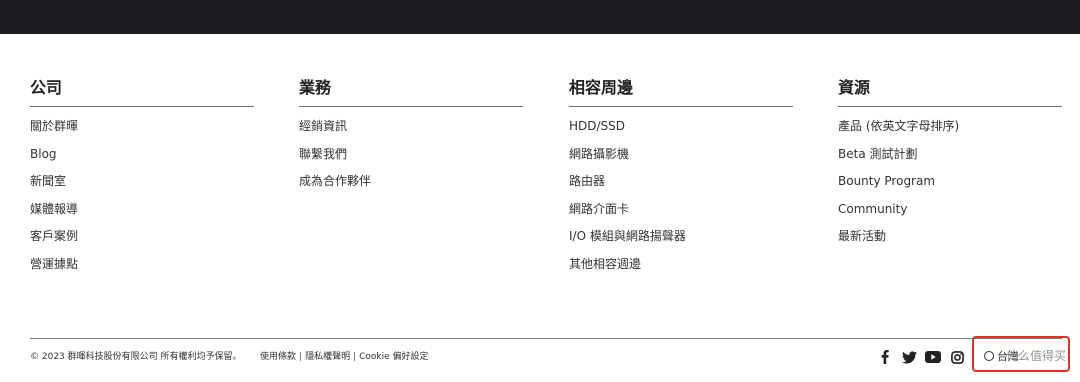 Image resolution: width=1080 pixels, height=382 pixels. Describe the element at coordinates (681, 214) in the screenshot. I see `footer-link: 網路介面卡` at that location.